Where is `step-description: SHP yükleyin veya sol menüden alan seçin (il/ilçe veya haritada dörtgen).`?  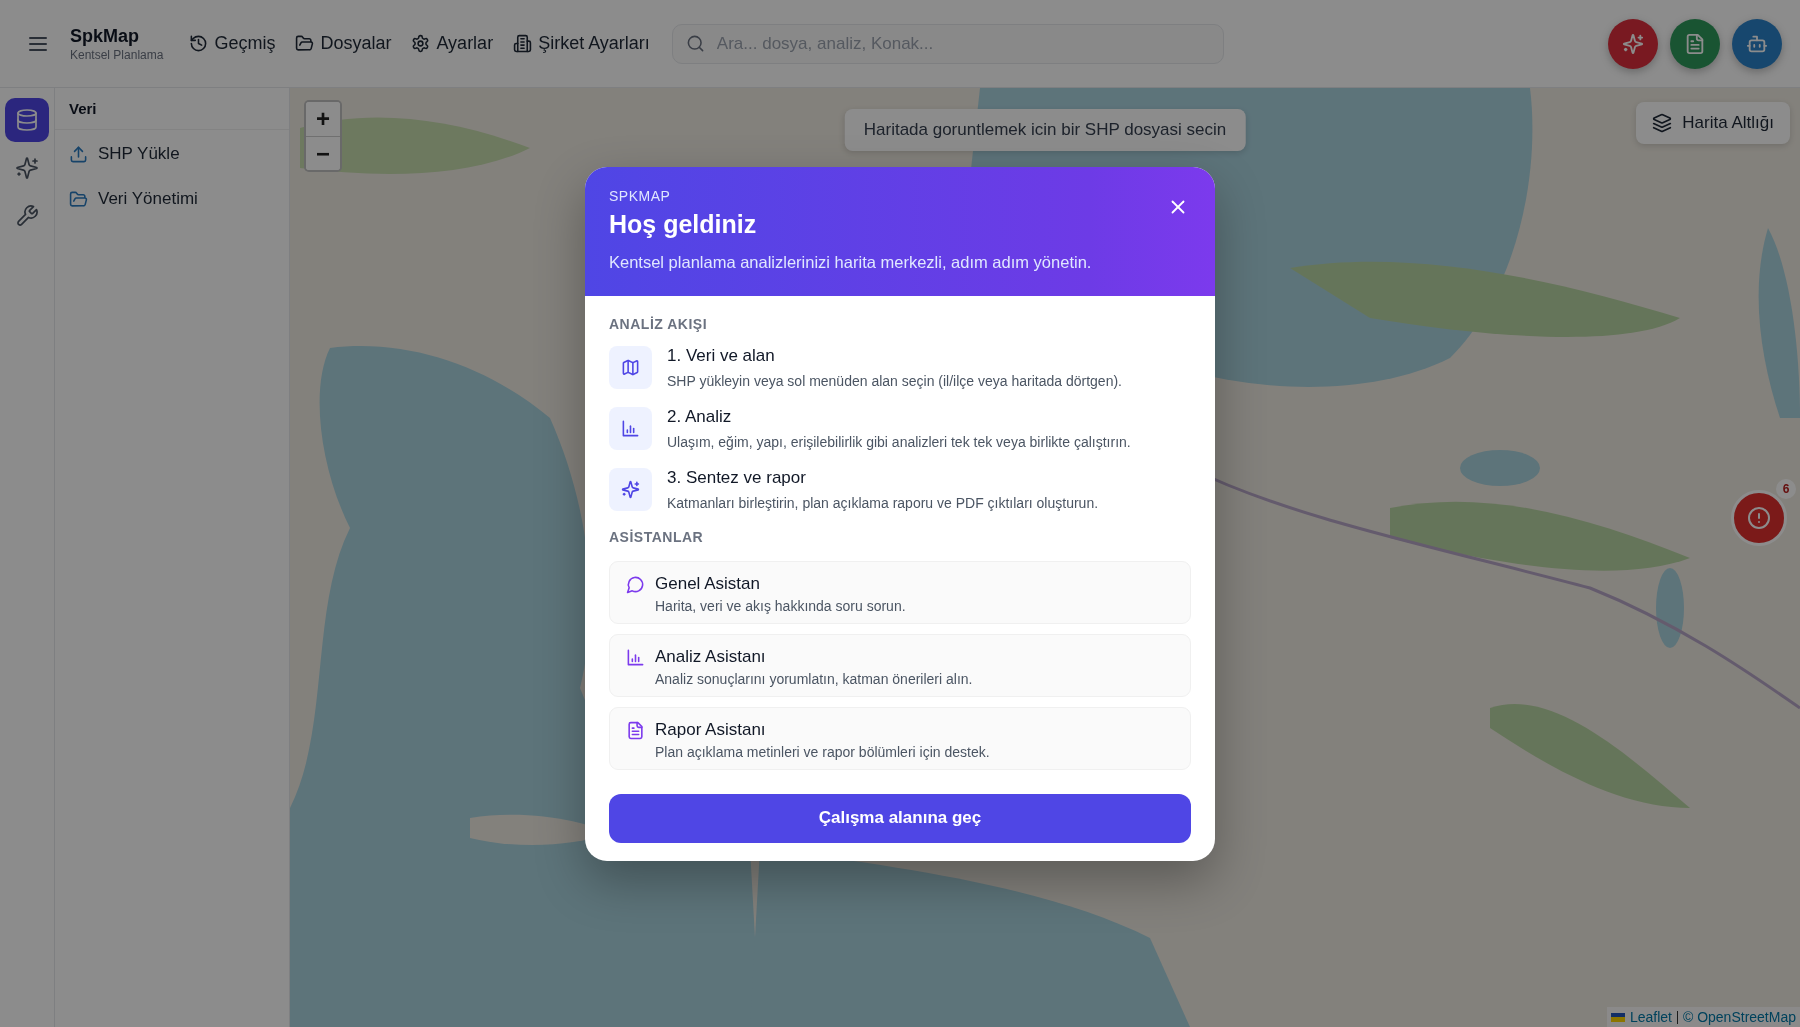
step-description: SHP yükleyin veya sol menüden alan seçin (il/ilçe veya haritada dörtgen). is located at coordinates (894, 380).